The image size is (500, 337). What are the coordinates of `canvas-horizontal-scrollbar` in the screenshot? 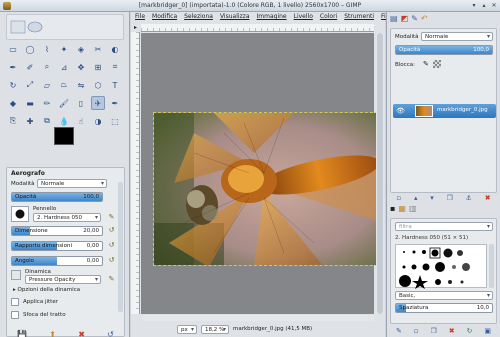 It's located at (257, 318).